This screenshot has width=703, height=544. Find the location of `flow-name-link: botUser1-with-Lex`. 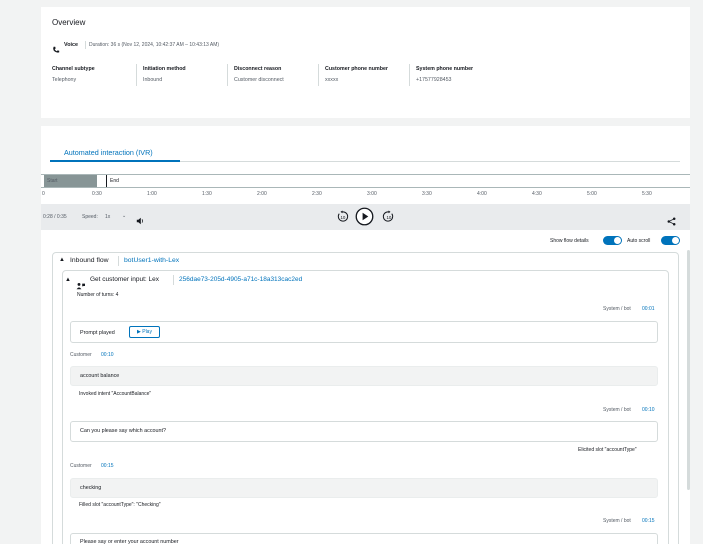

flow-name-link: botUser1-with-Lex is located at coordinates (151, 260).